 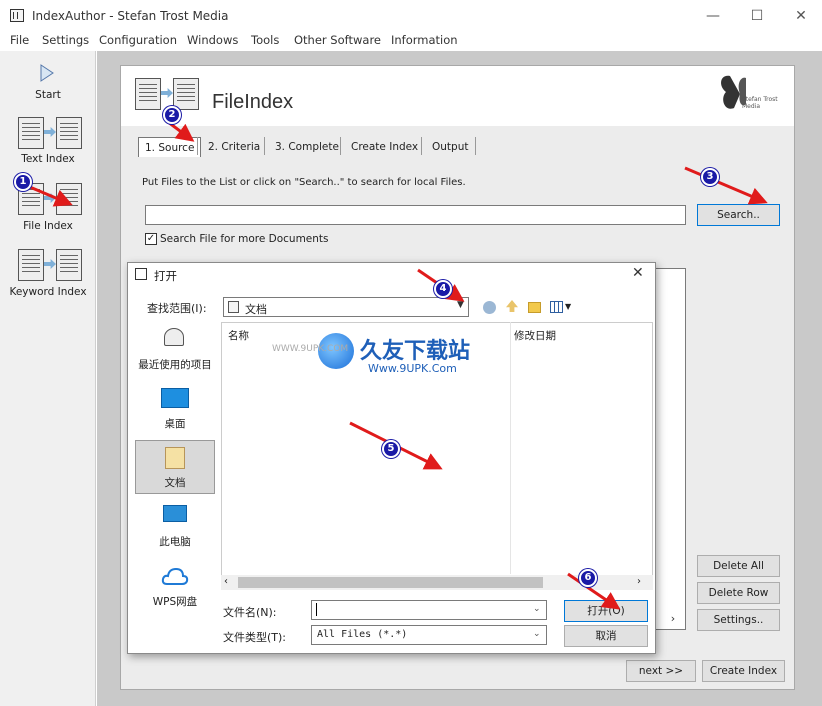 I want to click on minimize-button: —, so click(x=713, y=16).